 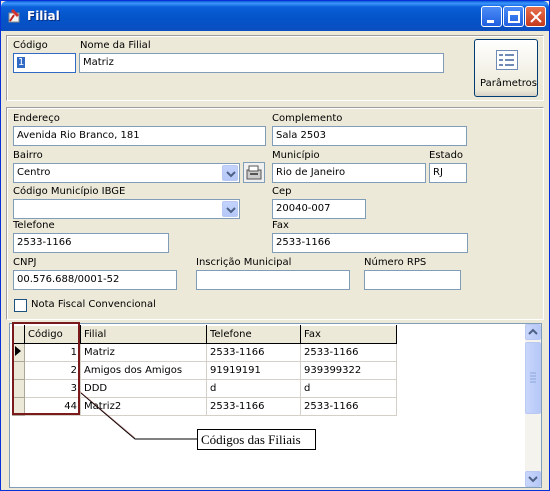 I want to click on telefone-label: Telefone, so click(x=34, y=225).